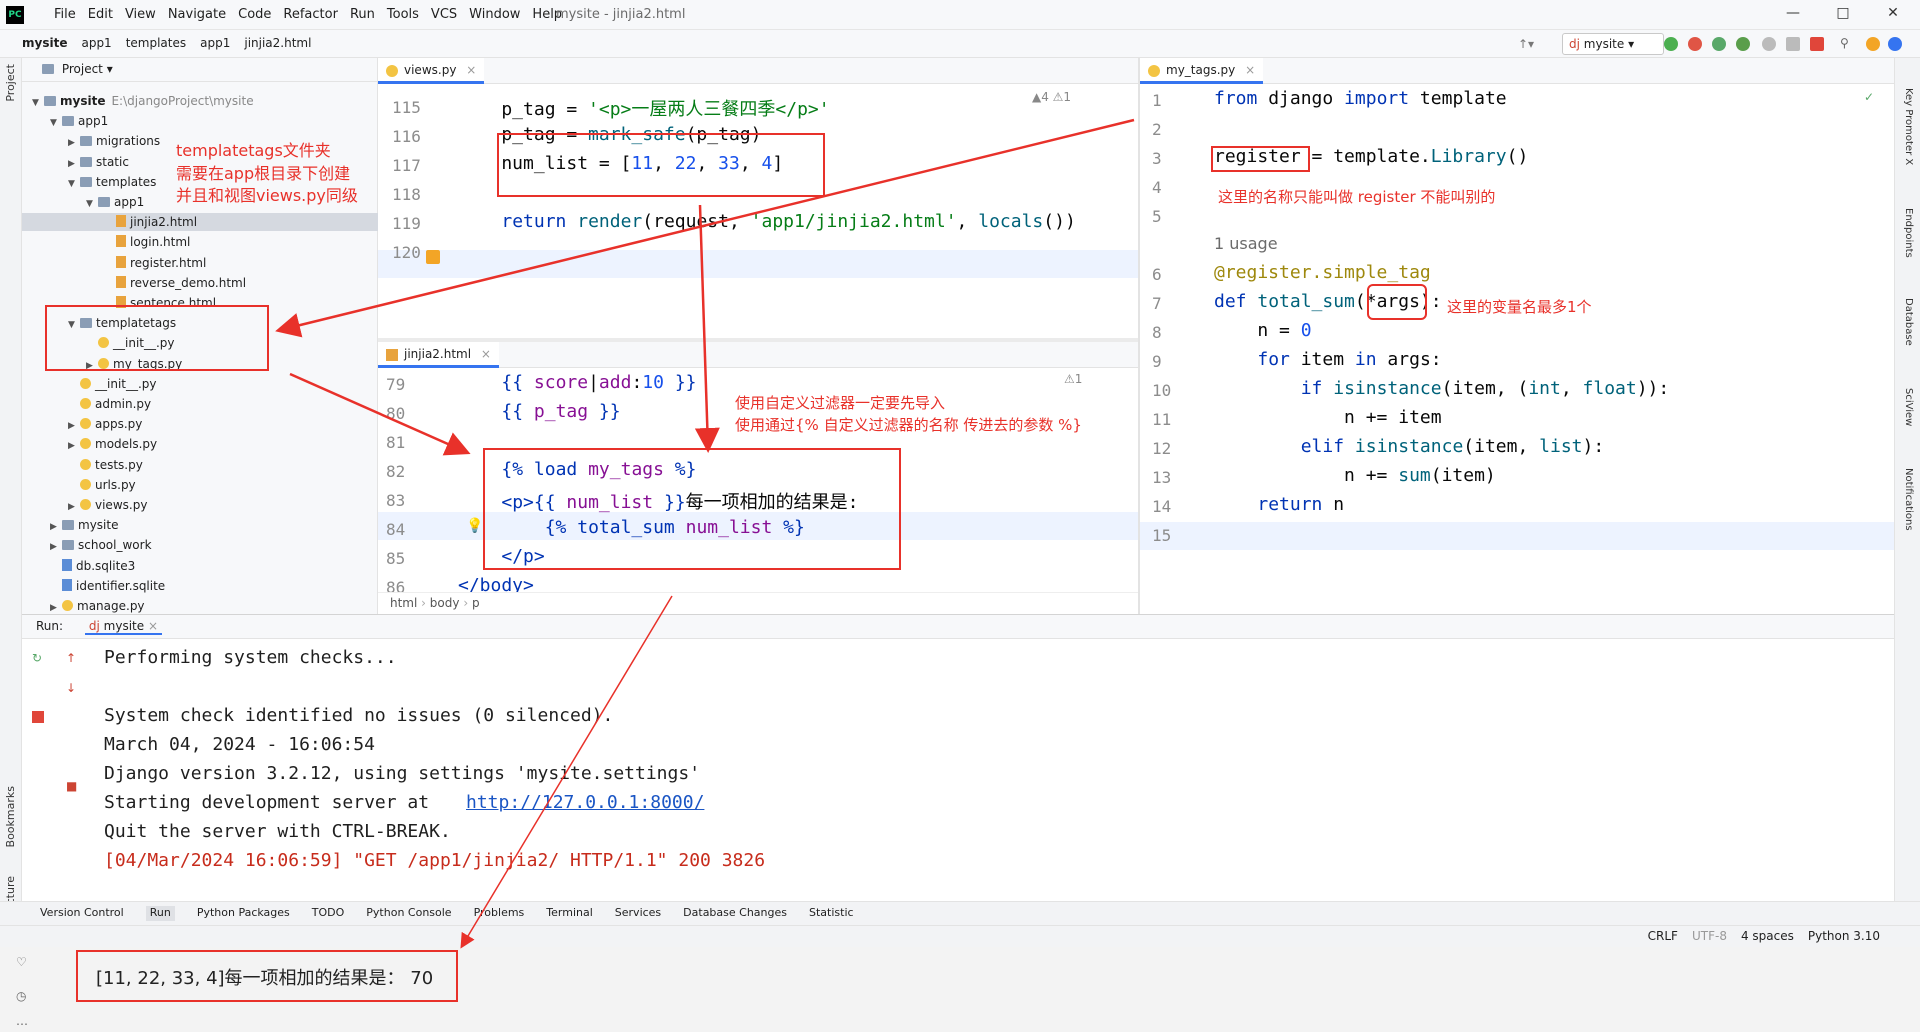 Image resolution: width=1920 pixels, height=1032 pixels. What do you see at coordinates (380, 414) in the screenshot?
I see `arrow-from-my-tags` at bounding box center [380, 414].